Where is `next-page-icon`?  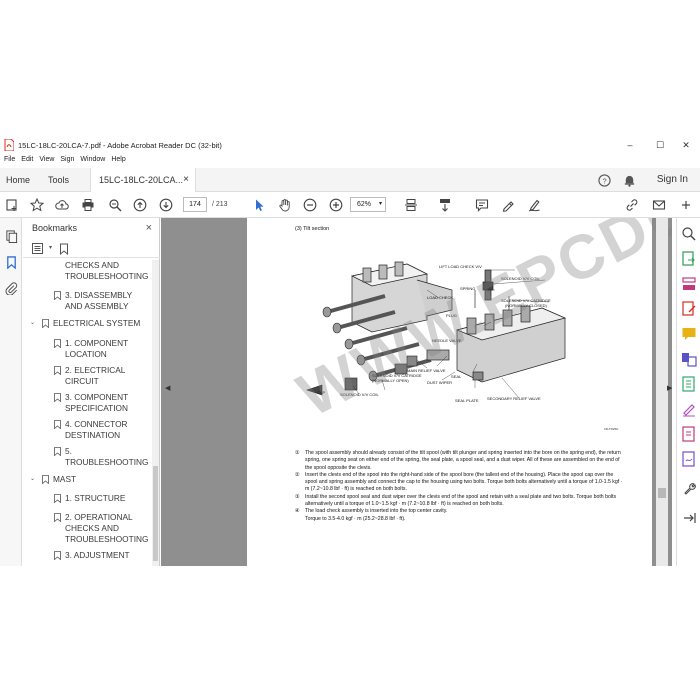
next-page-icon is located at coordinates (166, 205).